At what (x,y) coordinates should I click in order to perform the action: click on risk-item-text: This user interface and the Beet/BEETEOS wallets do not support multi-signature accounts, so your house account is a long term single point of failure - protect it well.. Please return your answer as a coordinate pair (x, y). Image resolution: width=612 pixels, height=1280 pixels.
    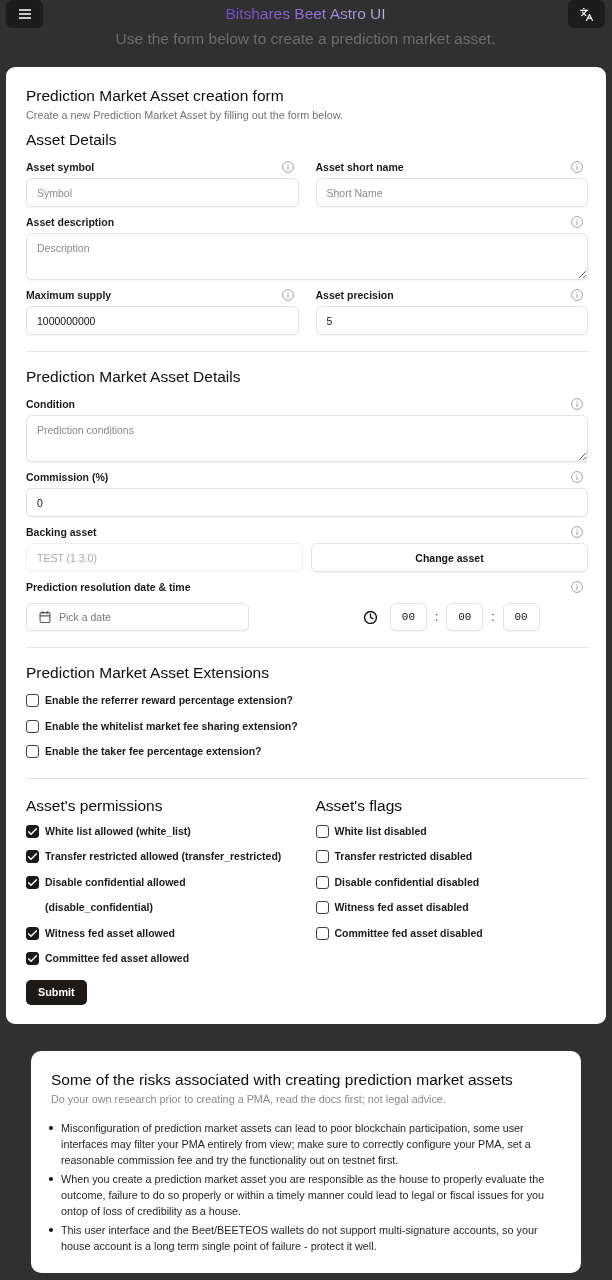
    Looking at the image, I should click on (300, 1238).